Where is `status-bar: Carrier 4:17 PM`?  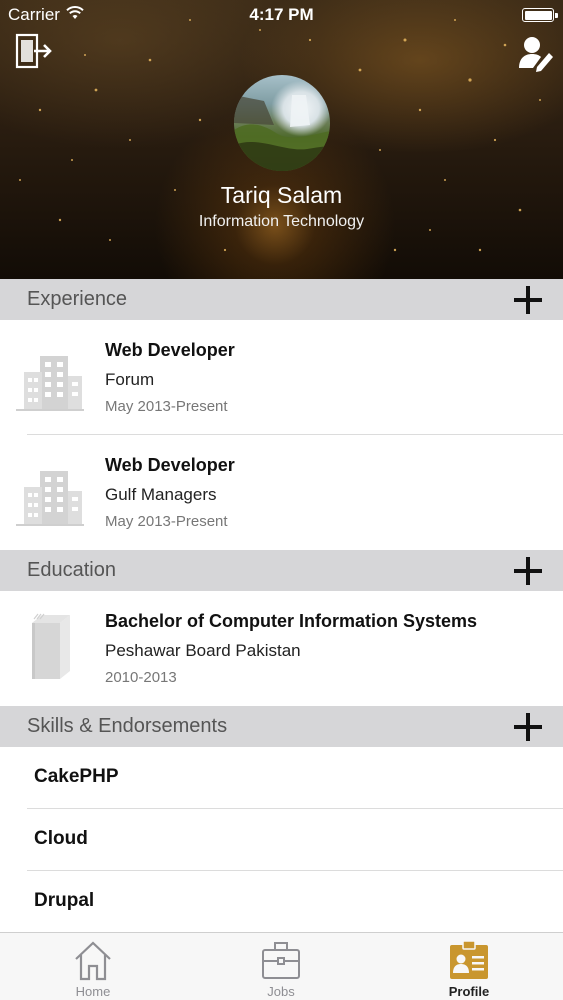
status-bar: Carrier 4:17 PM is located at coordinates (281, 15).